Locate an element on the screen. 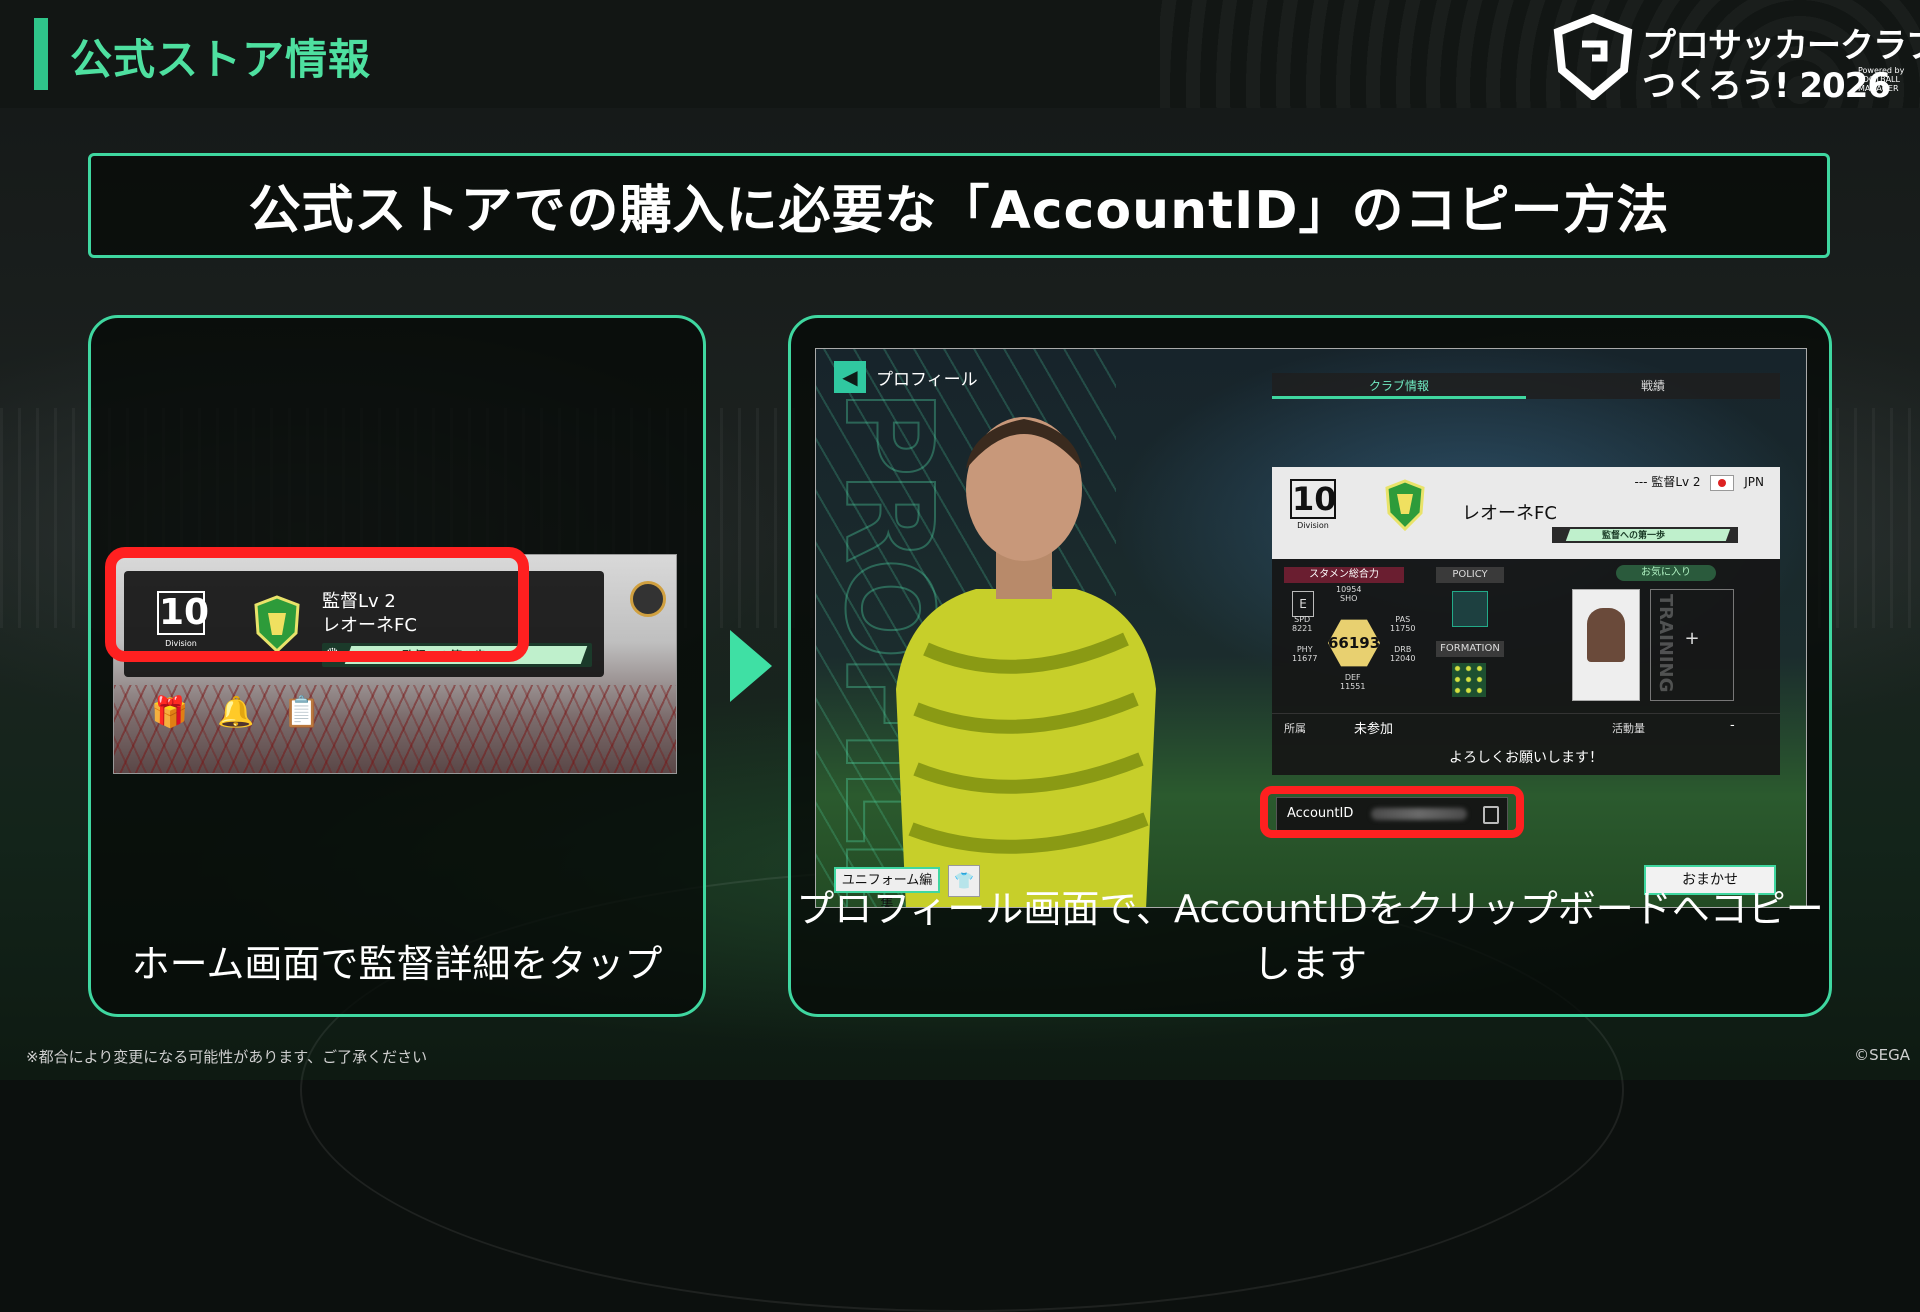 The image size is (1920, 1312). tab-club-info: クラブ情報 is located at coordinates (1399, 386).